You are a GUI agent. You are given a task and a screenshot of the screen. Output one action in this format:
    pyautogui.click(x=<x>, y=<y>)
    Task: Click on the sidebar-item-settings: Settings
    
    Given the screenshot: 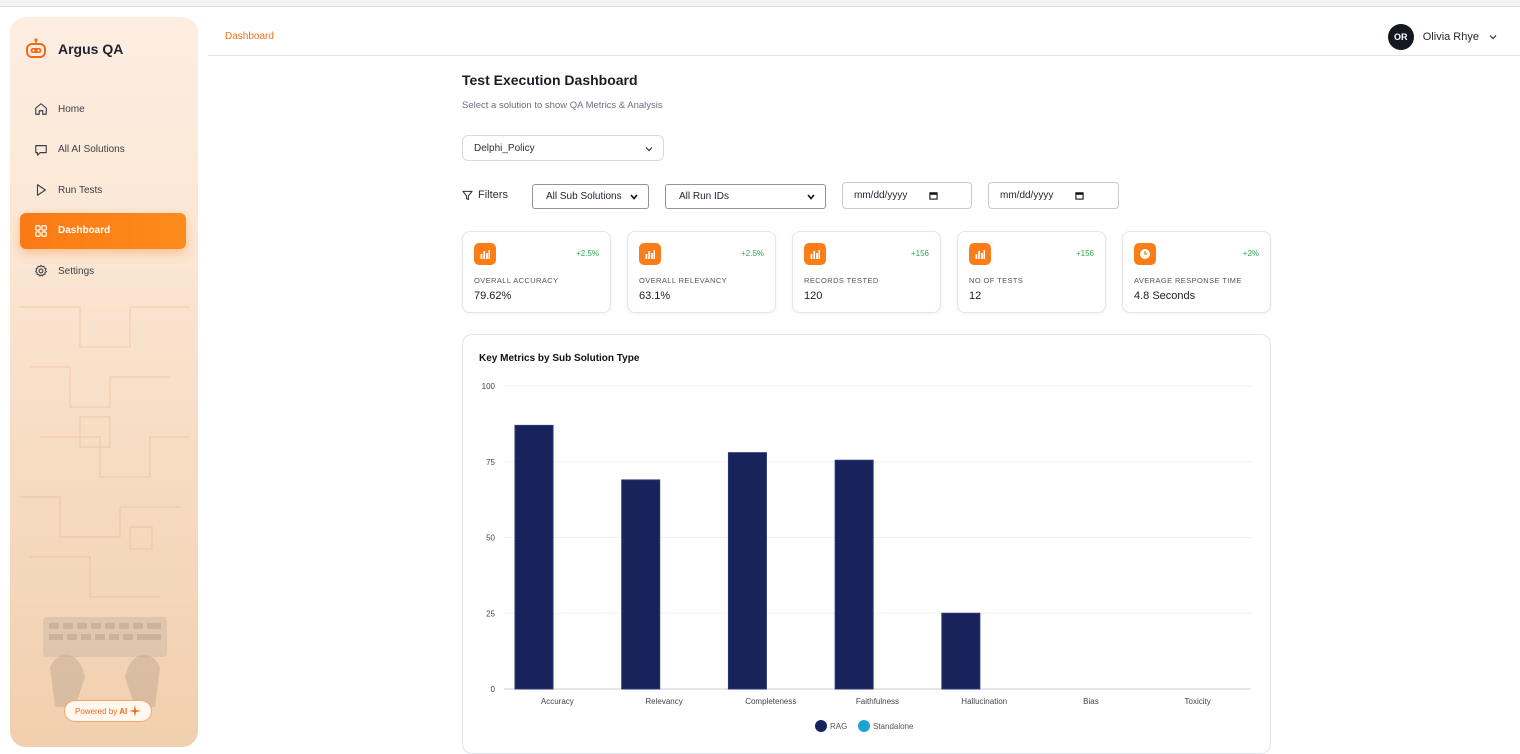 What is the action you would take?
    pyautogui.click(x=103, y=271)
    